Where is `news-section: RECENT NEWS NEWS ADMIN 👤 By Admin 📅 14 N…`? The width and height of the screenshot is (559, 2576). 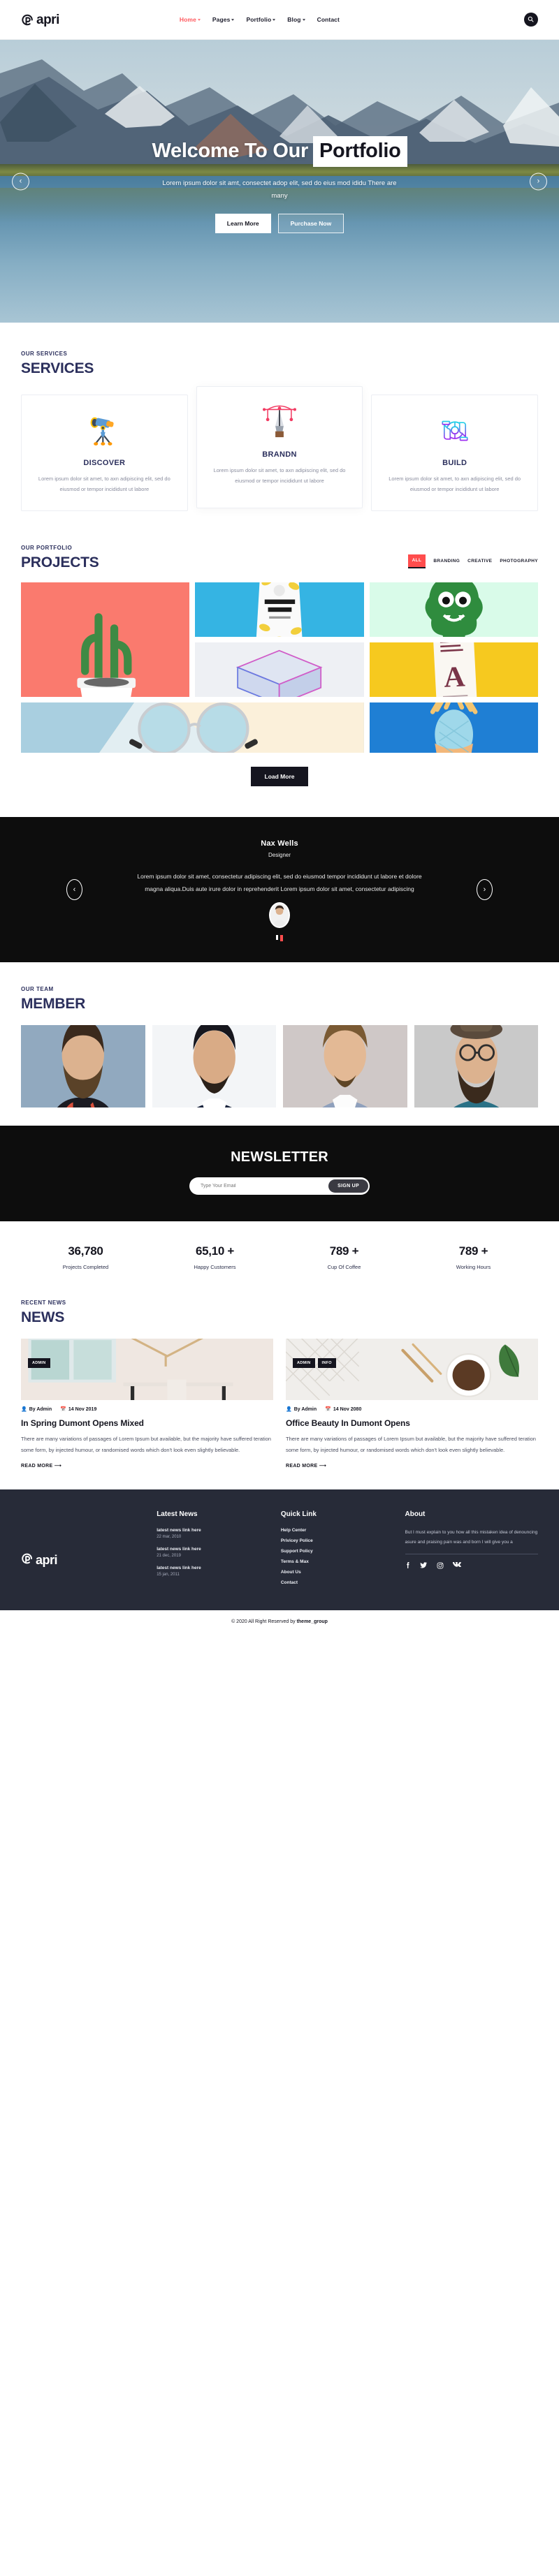
news-section: RECENT NEWS NEWS ADMIN 👤 By Admin 📅 14 N… is located at coordinates (279, 1390).